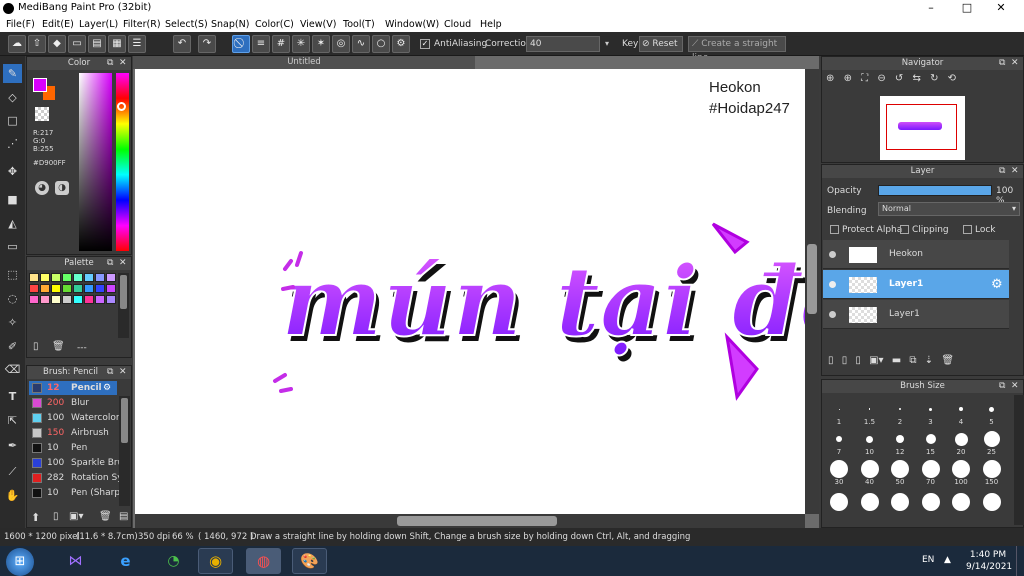 Image resolution: width=1024 pixels, height=576 pixels. I want to click on menu-tool: Tool(T), so click(359, 24).